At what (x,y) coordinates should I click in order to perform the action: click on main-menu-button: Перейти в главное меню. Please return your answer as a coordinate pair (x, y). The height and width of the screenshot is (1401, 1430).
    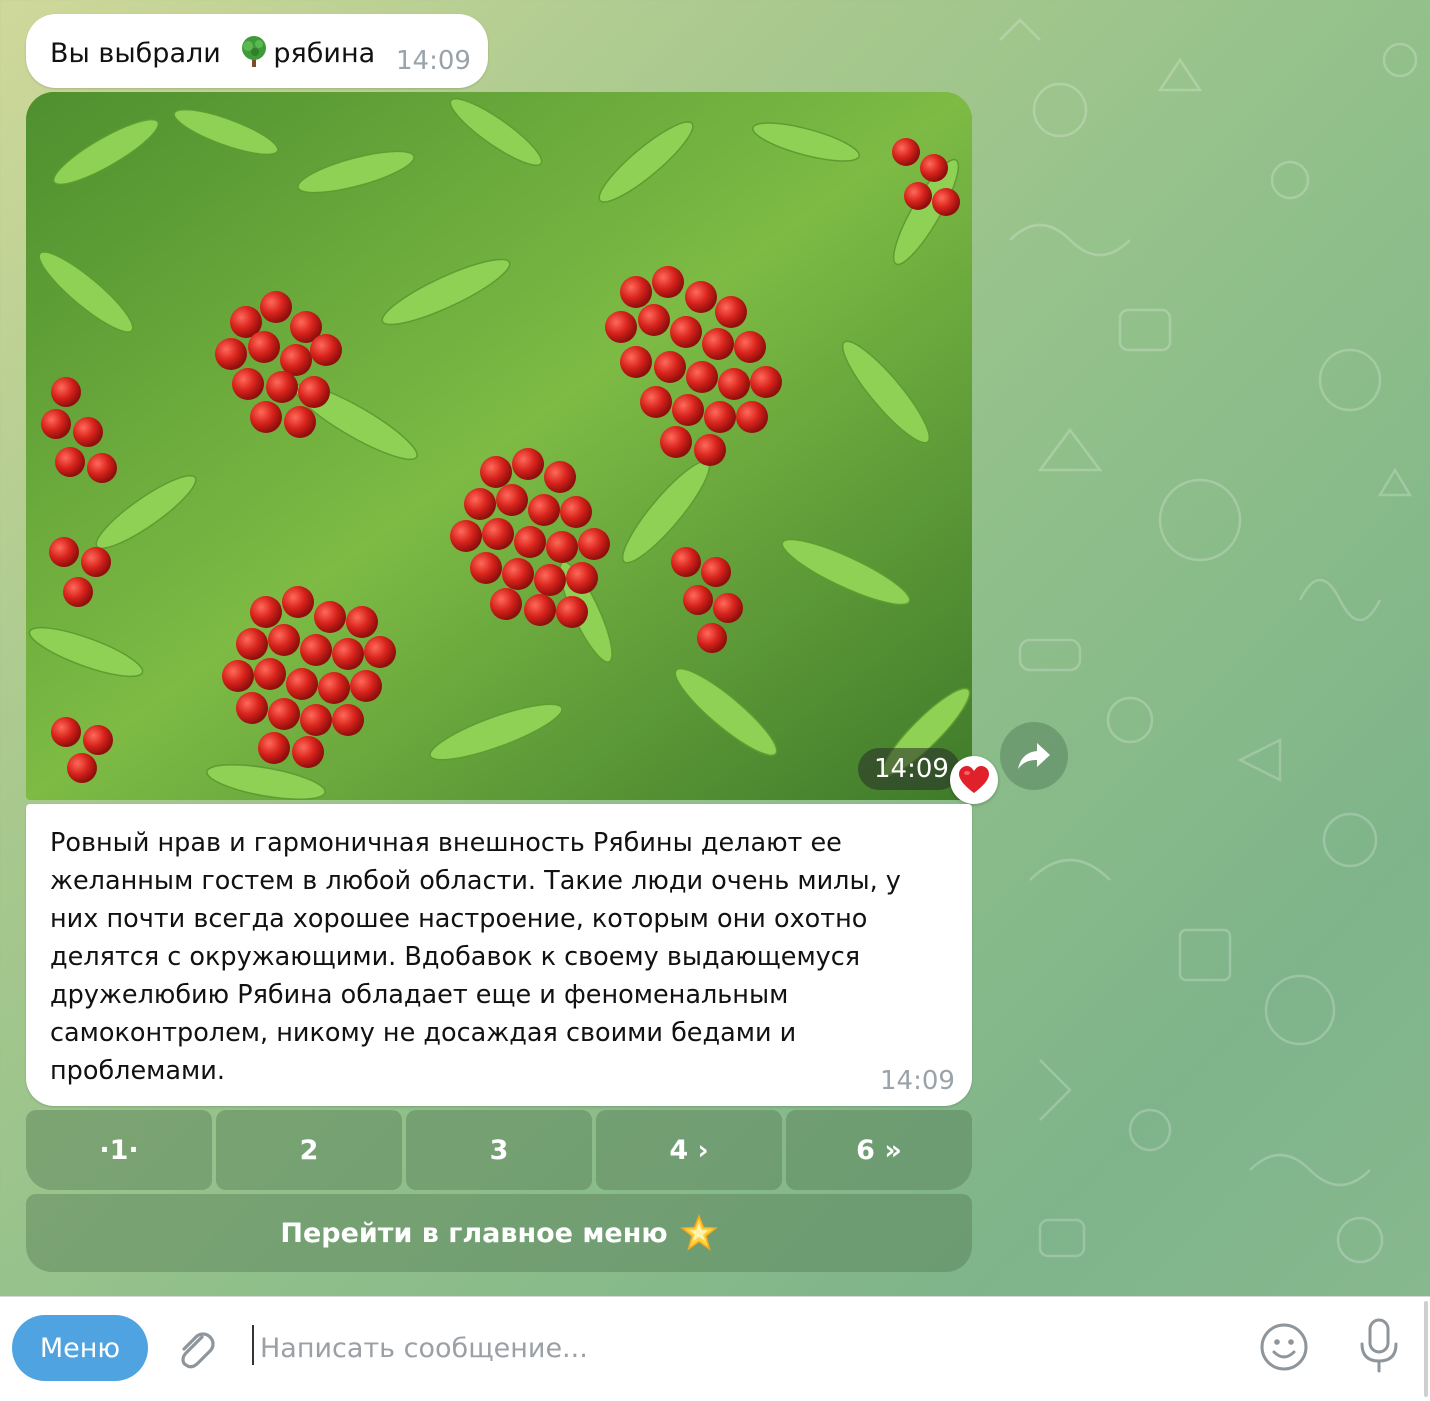
    Looking at the image, I should click on (499, 1233).